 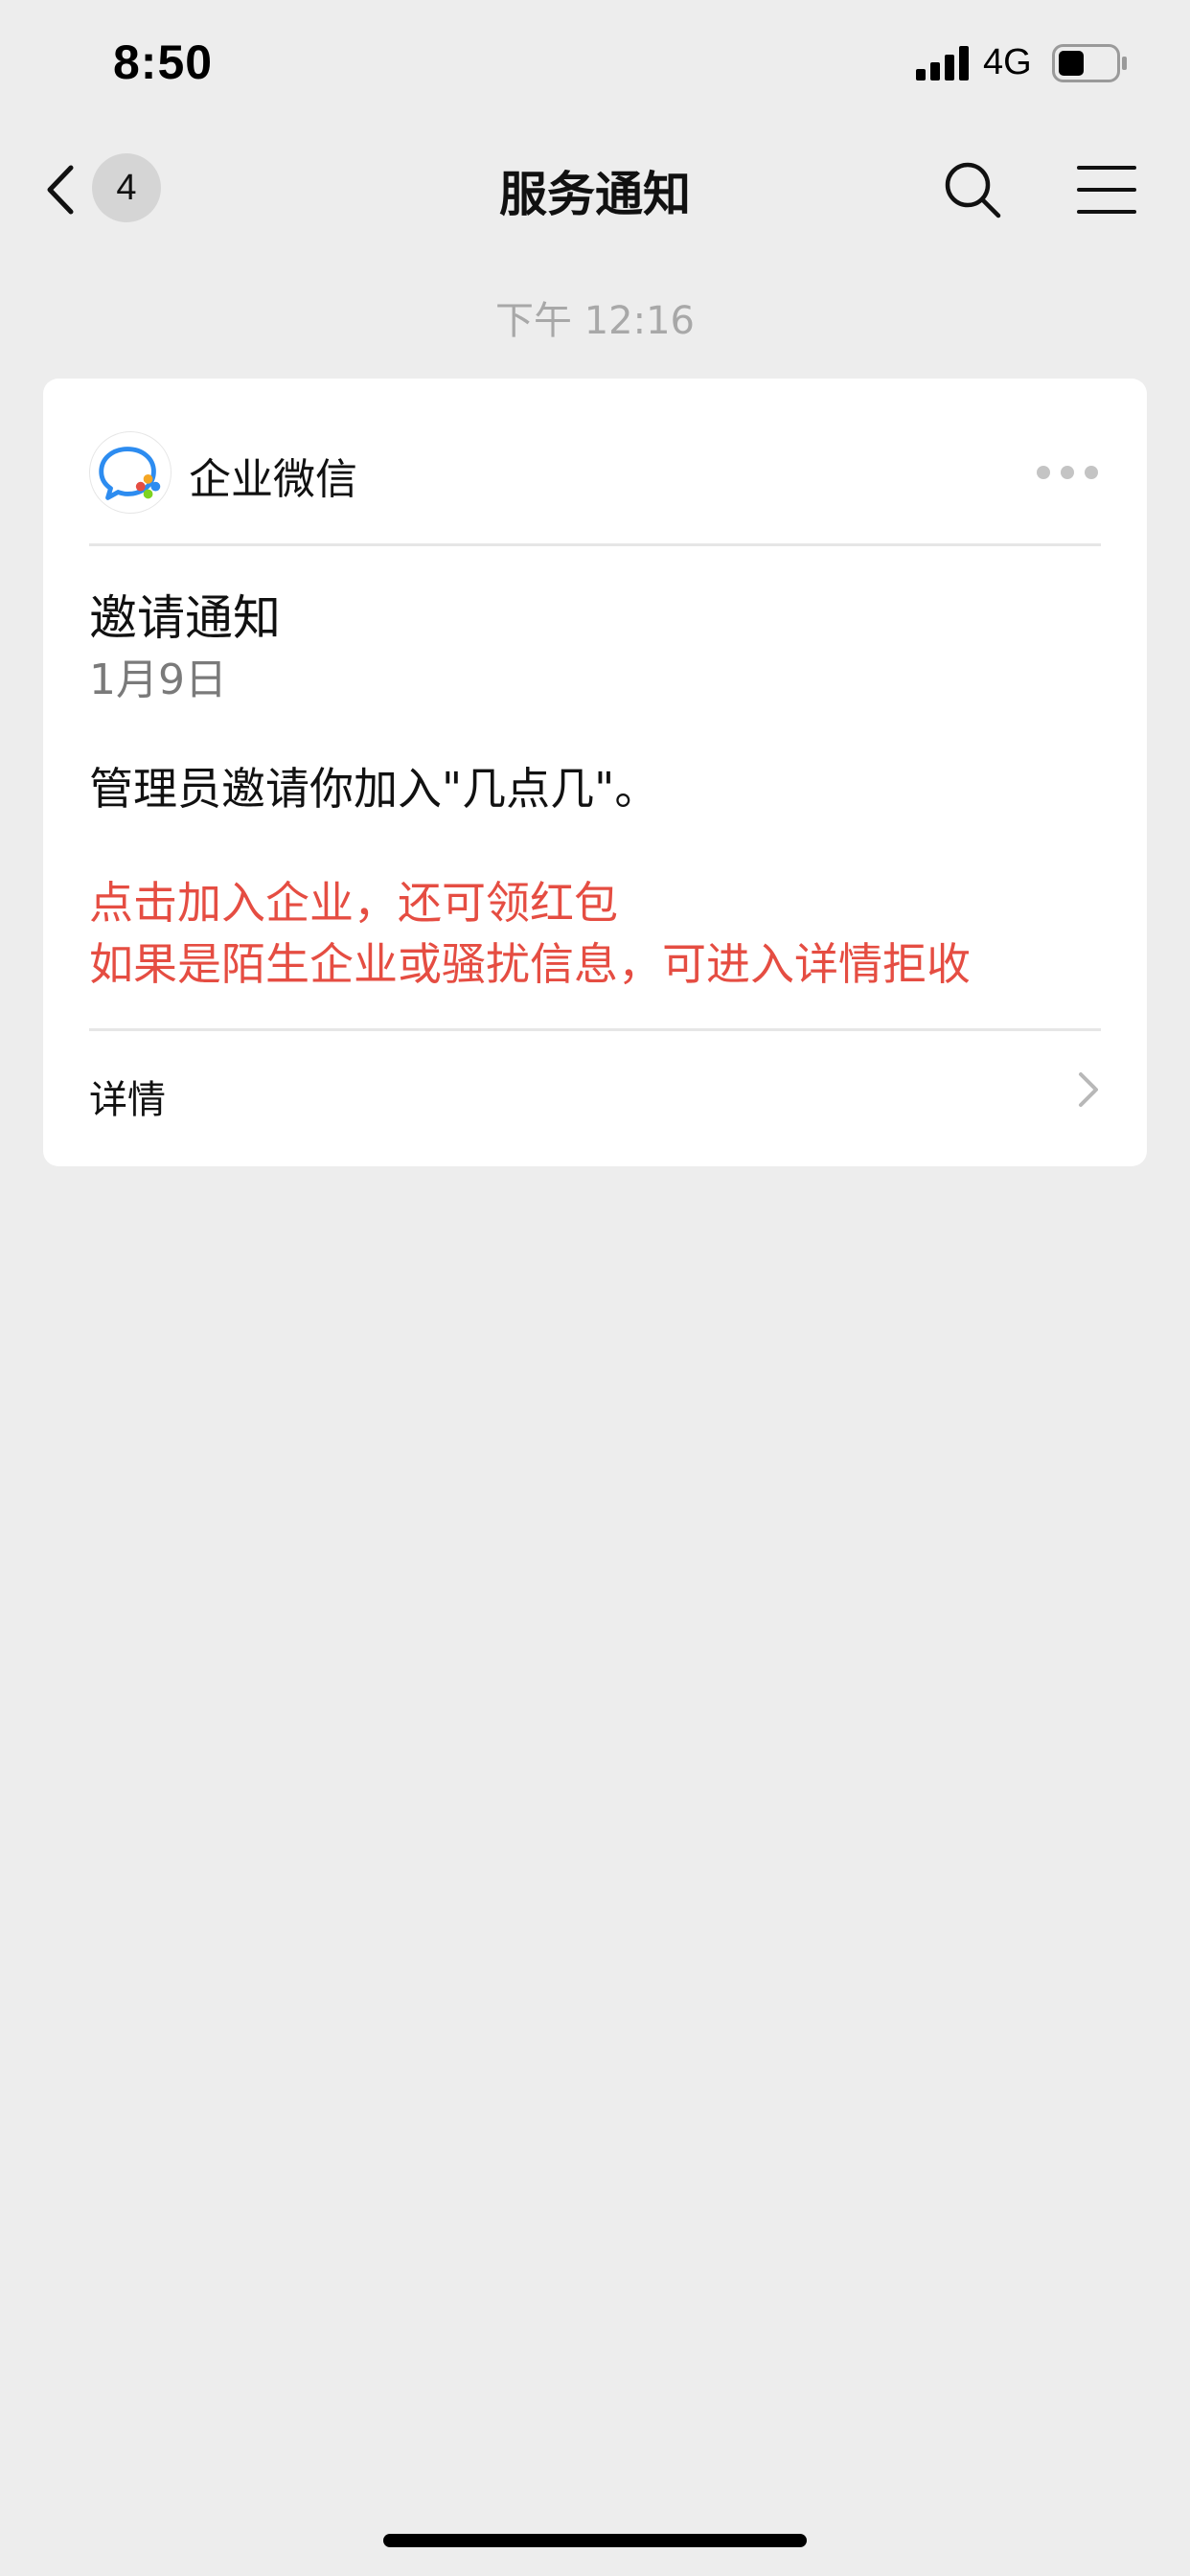 I want to click on status-time: 8:50, so click(x=163, y=62).